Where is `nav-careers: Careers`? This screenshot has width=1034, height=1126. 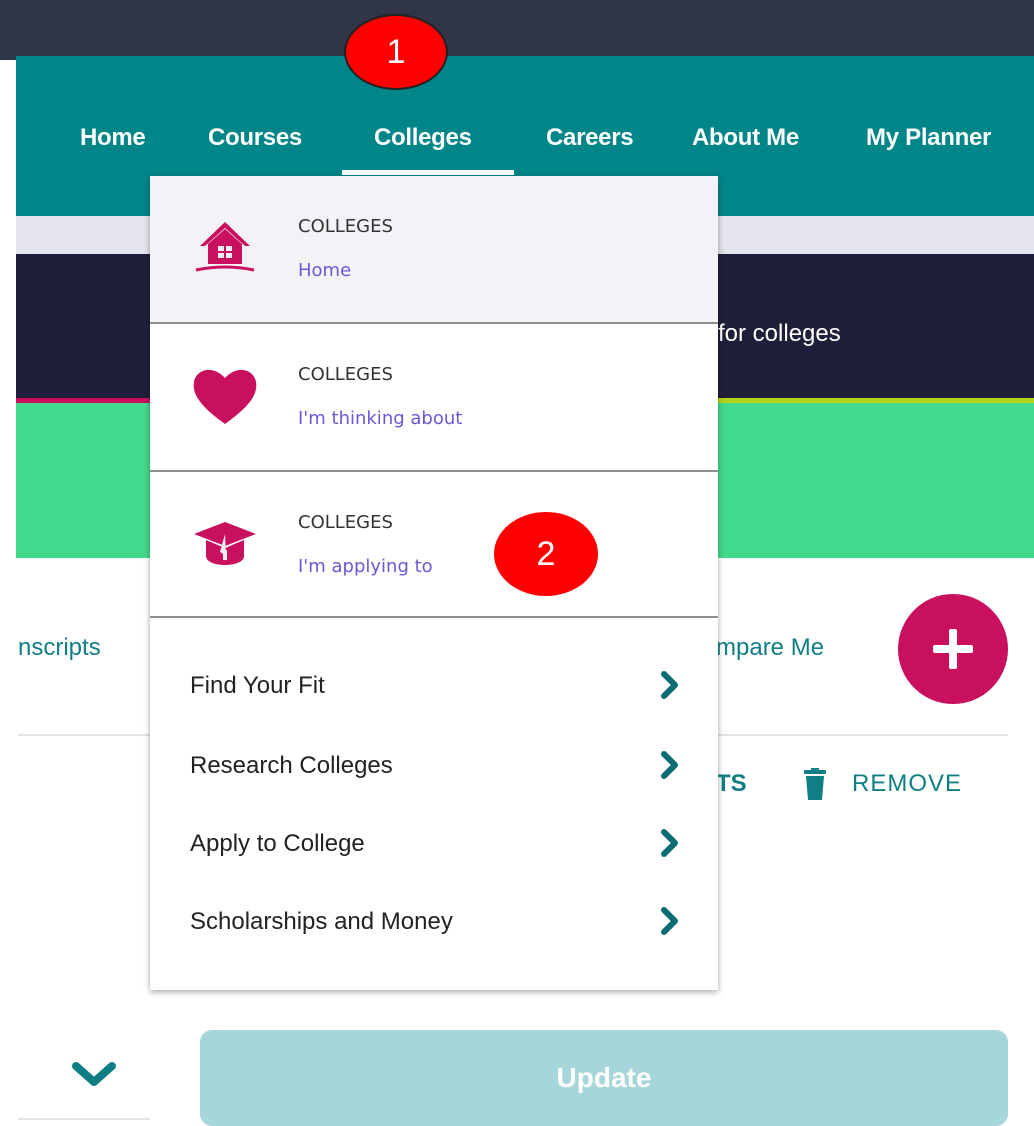 nav-careers: Careers is located at coordinates (590, 138).